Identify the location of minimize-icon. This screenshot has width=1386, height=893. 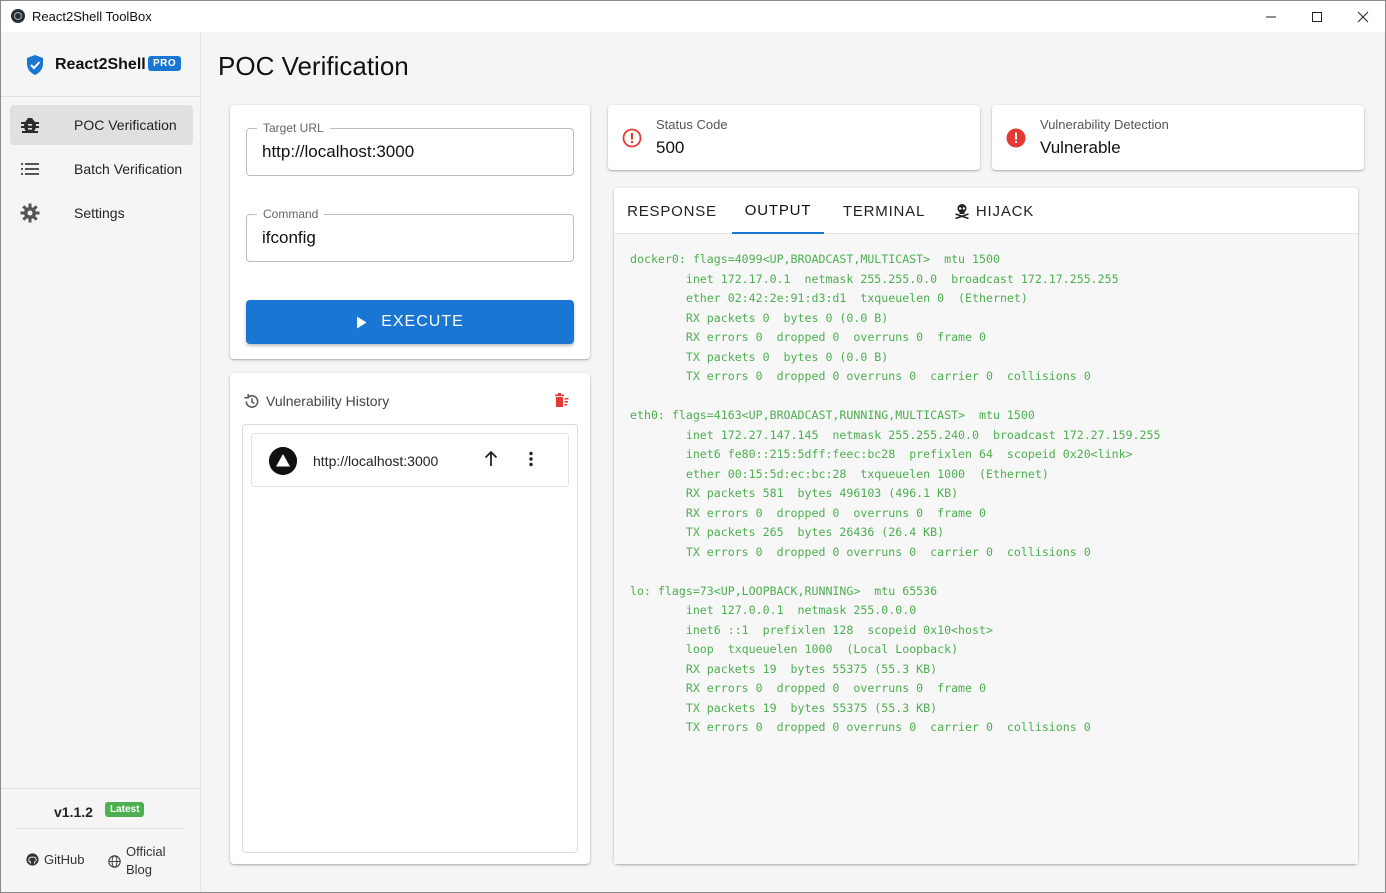
(1271, 16).